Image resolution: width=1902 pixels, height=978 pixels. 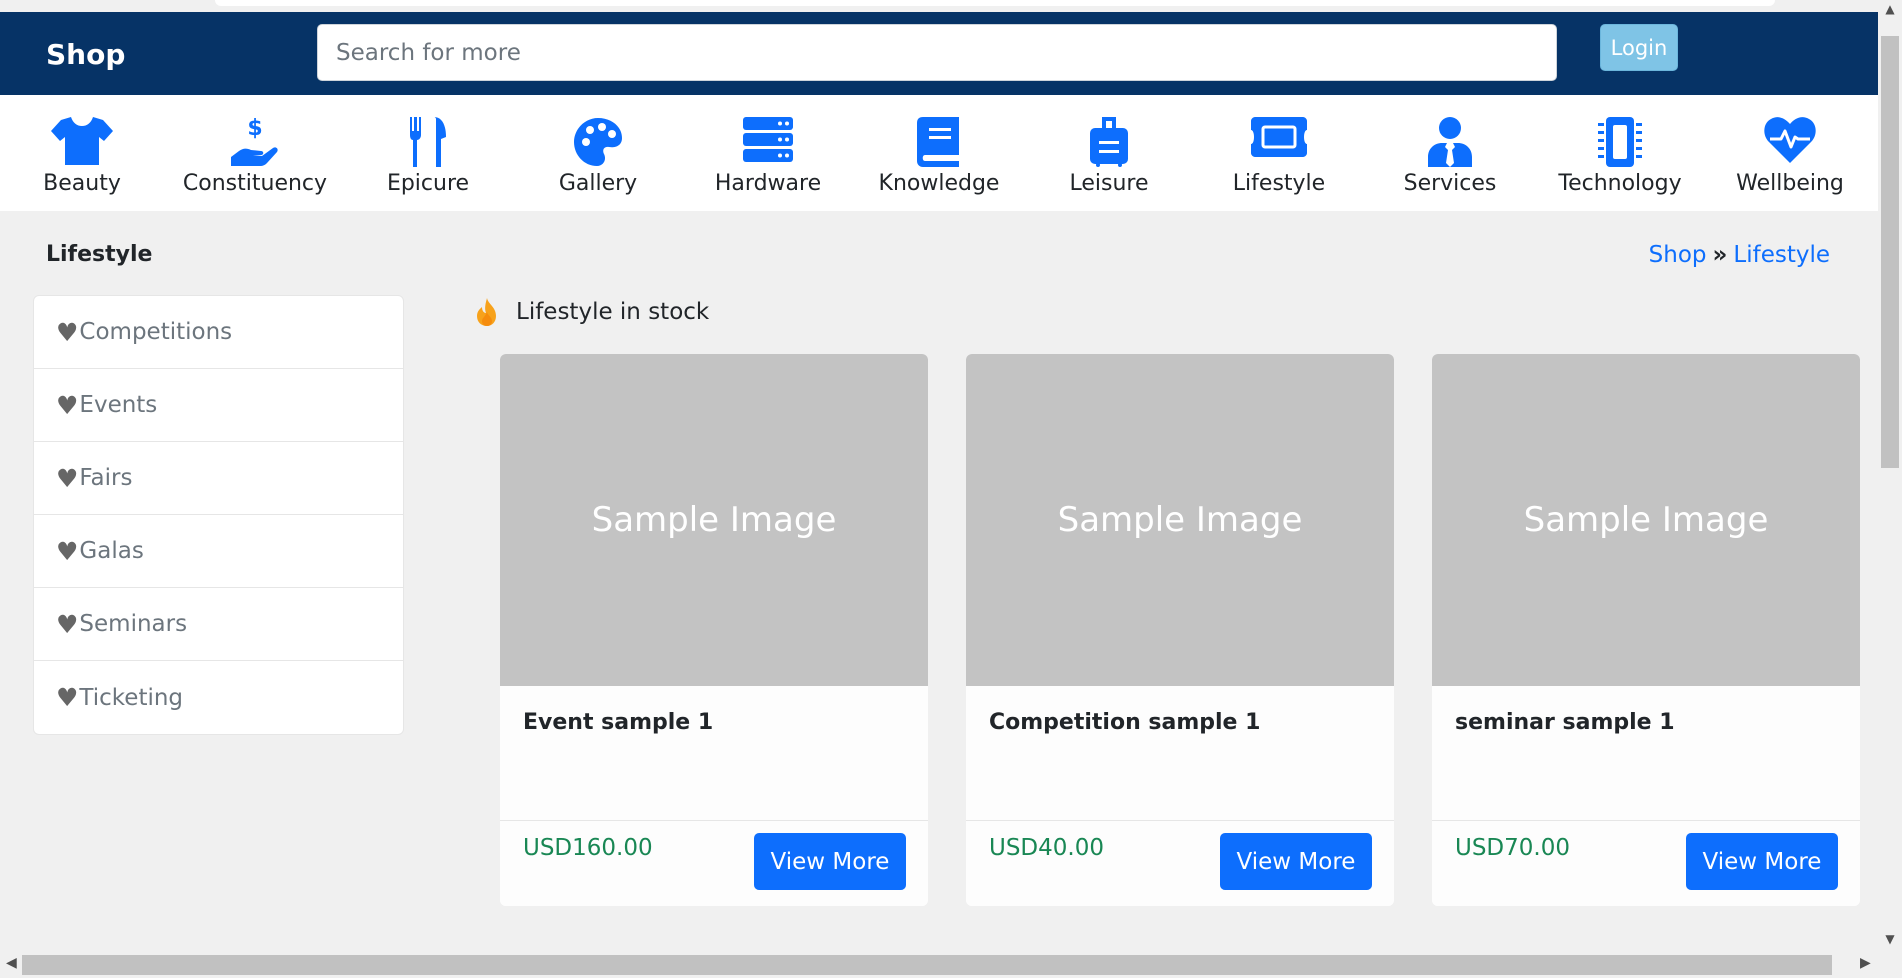 I want to click on category-label: Lifestyle, so click(x=1279, y=183).